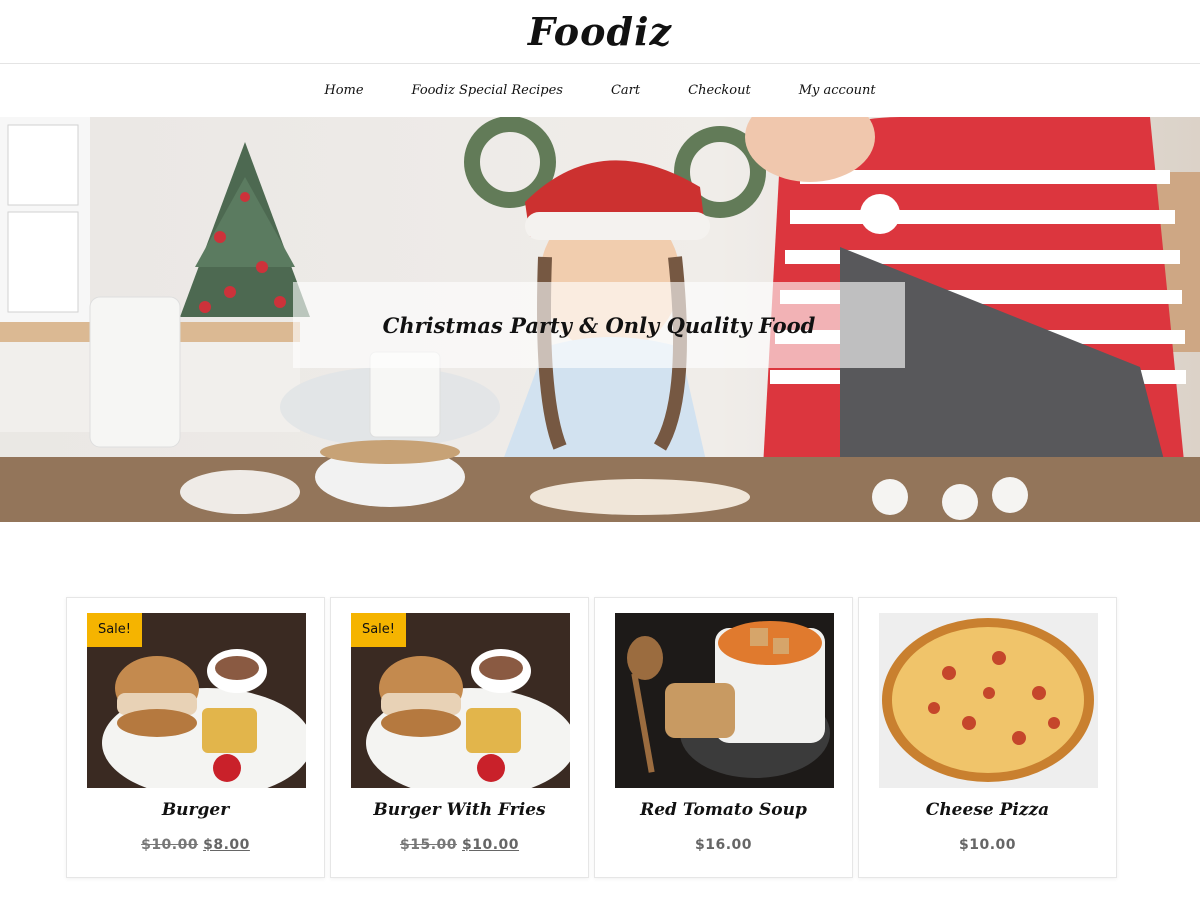 Image resolution: width=1200 pixels, height=900 pixels. I want to click on product-card-cheese-pizza: Cheese Pizza $10.00, so click(987, 737).